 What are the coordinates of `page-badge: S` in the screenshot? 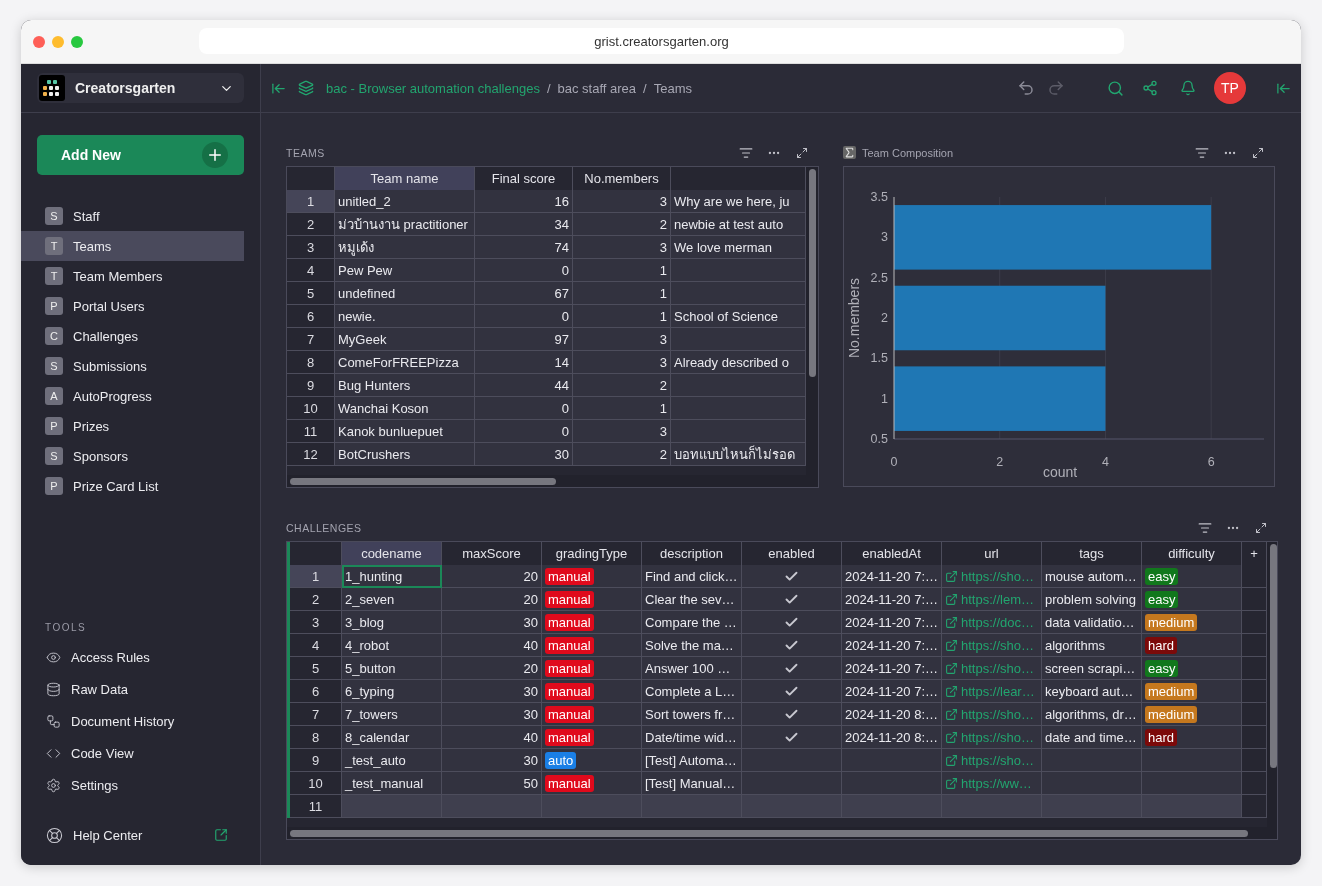 It's located at (54, 456).